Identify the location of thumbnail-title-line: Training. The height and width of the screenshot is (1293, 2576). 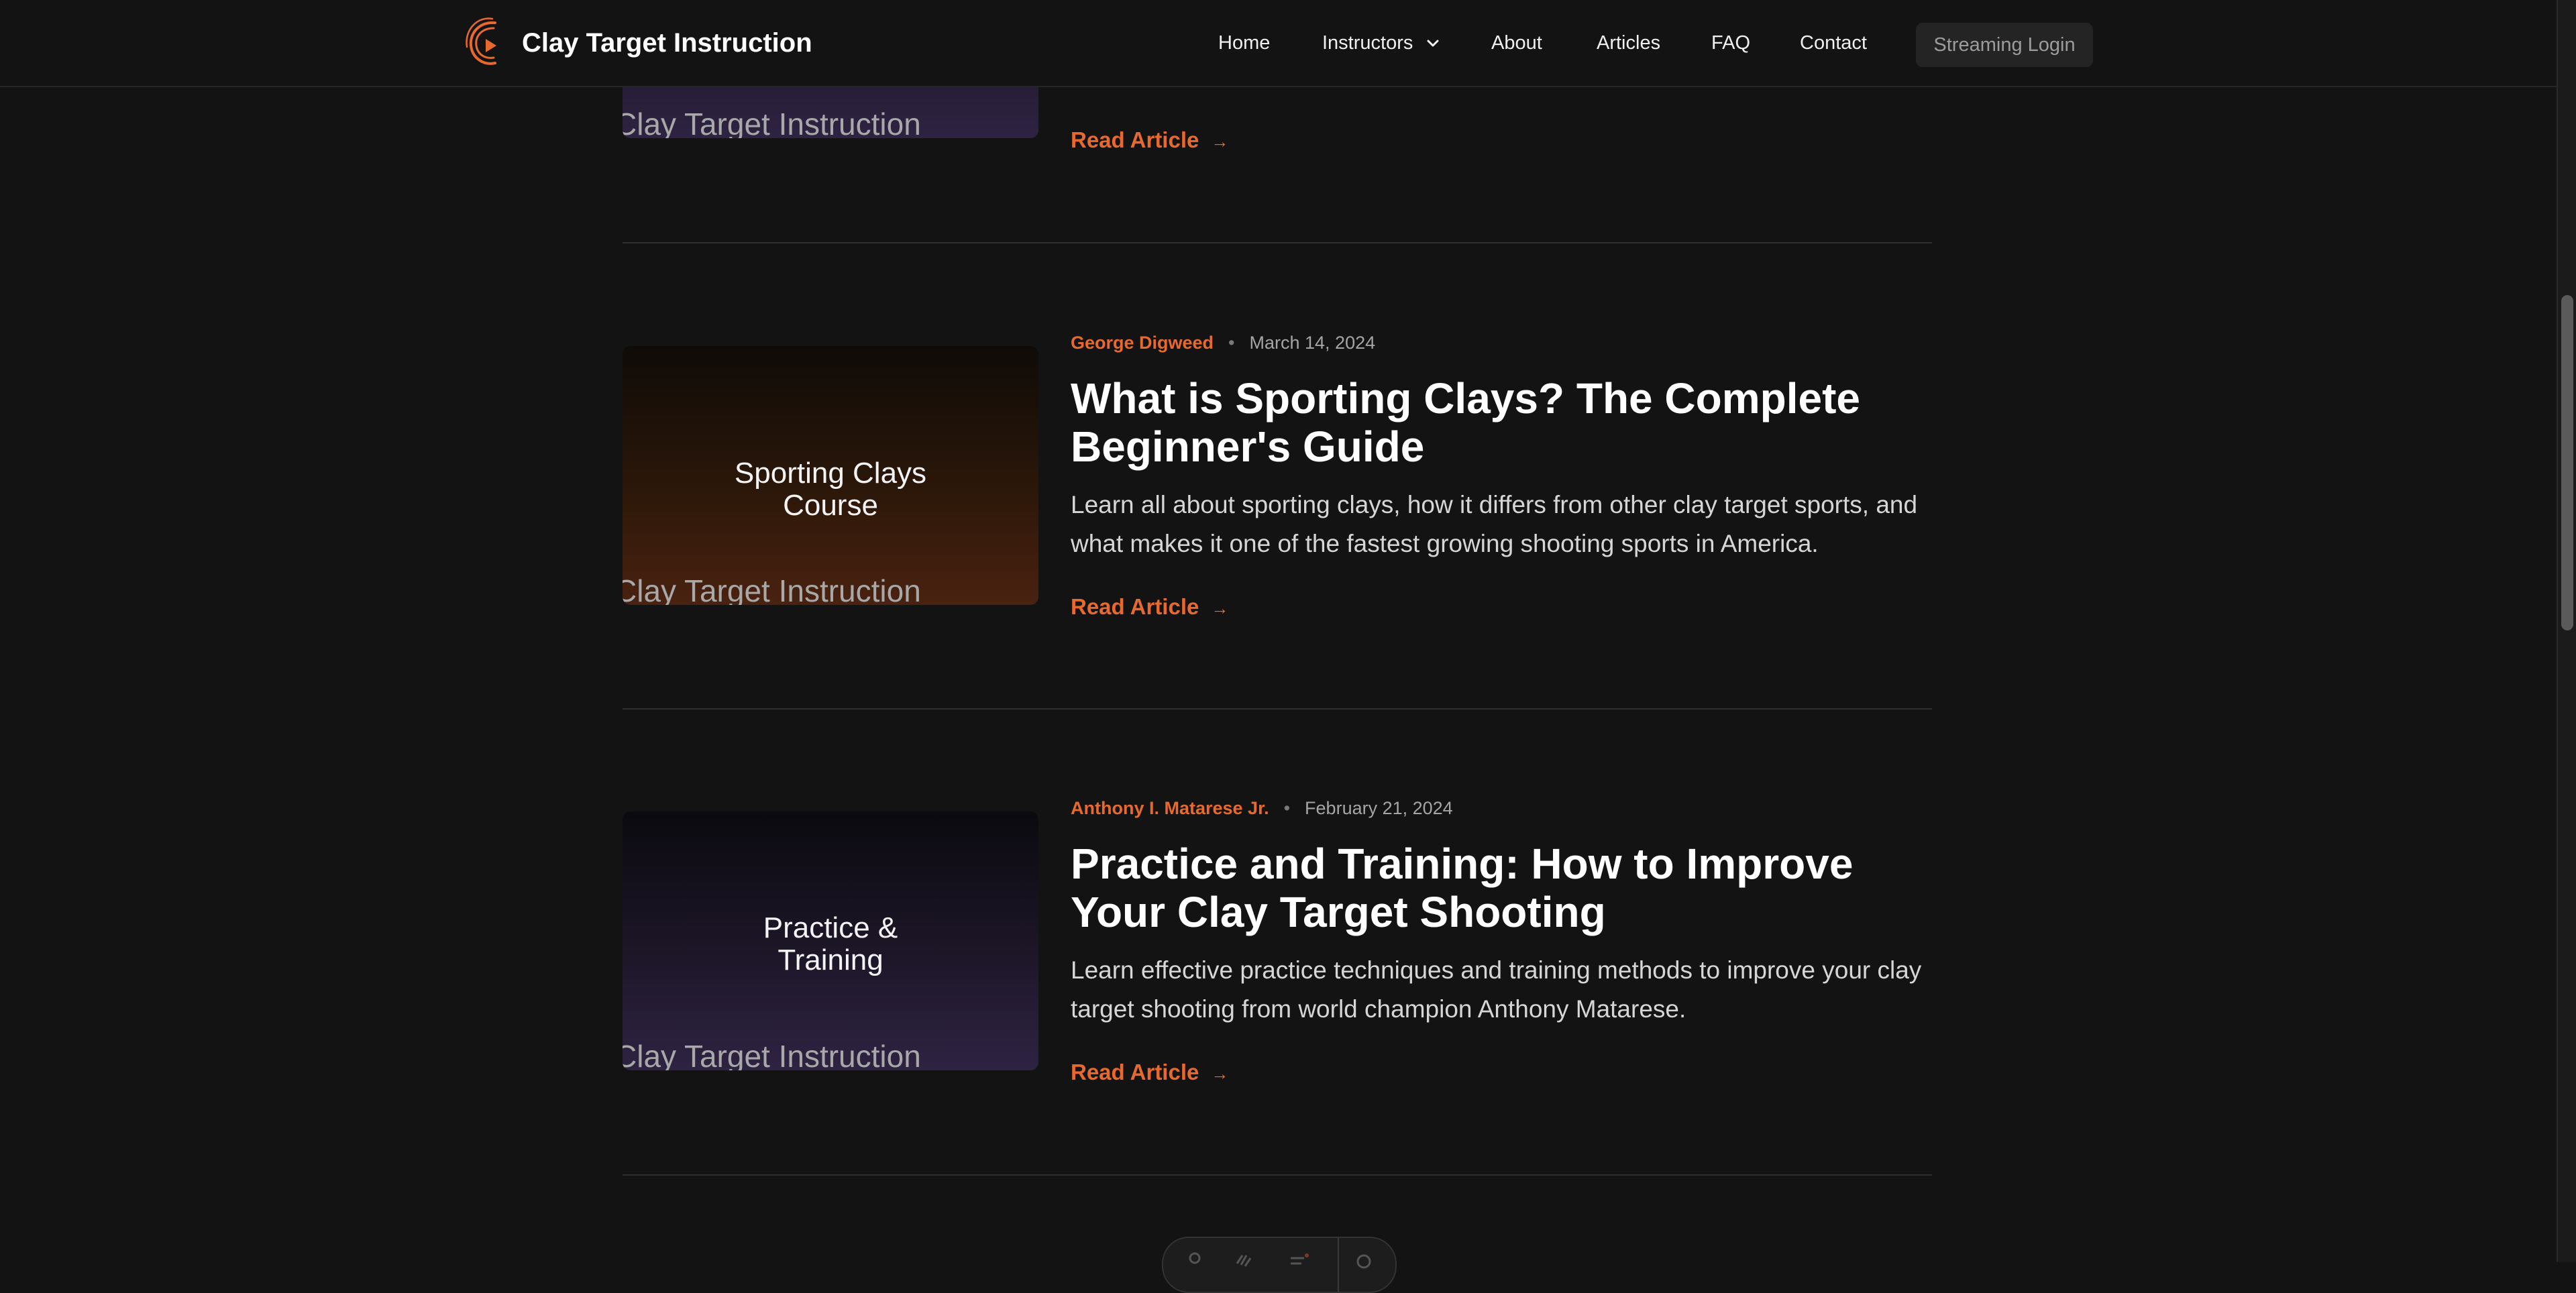
(830, 960).